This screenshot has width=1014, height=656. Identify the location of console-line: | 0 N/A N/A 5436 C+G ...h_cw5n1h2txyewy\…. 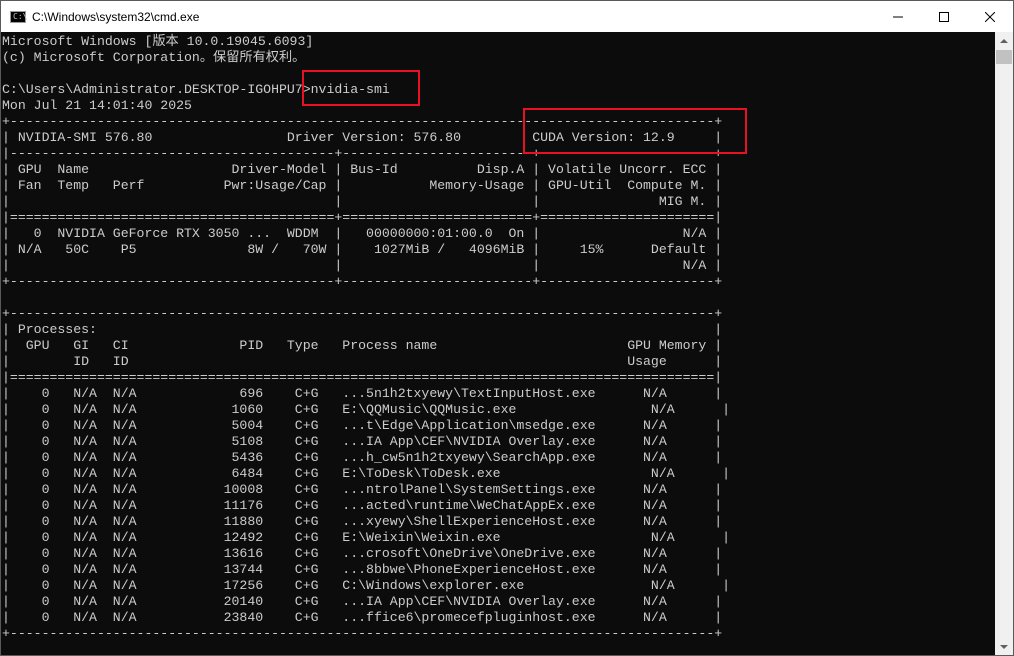
(362, 457).